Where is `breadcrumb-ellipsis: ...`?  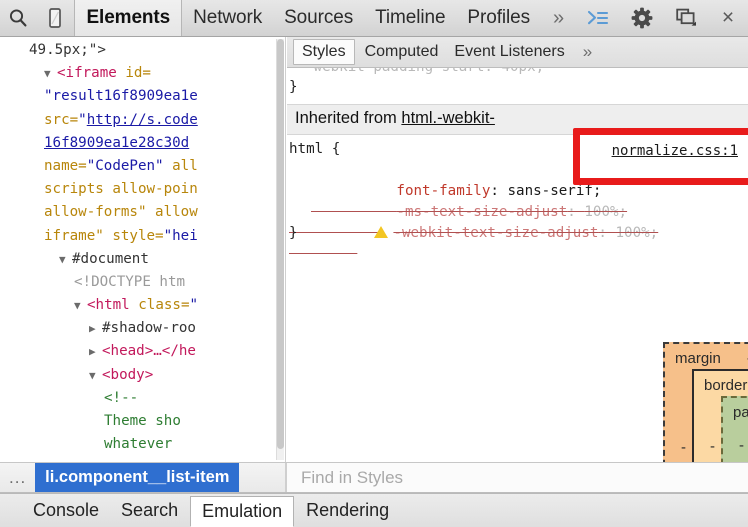 breadcrumb-ellipsis: ... is located at coordinates (17, 478).